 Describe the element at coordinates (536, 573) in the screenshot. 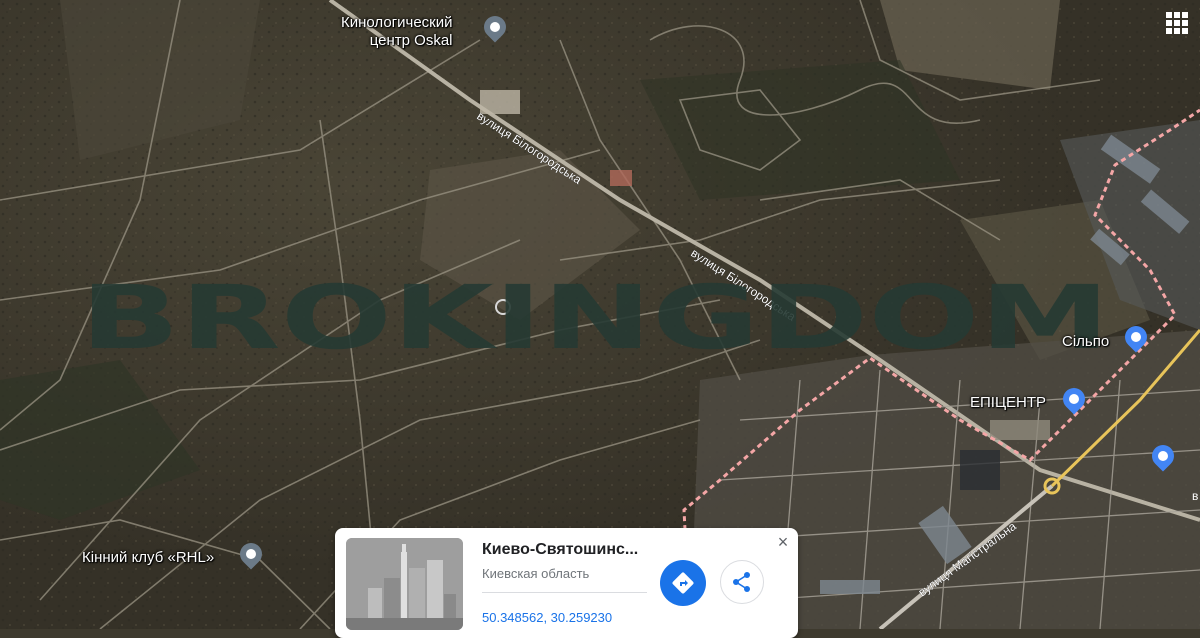

I see `place-subtitle: Киевская область` at that location.